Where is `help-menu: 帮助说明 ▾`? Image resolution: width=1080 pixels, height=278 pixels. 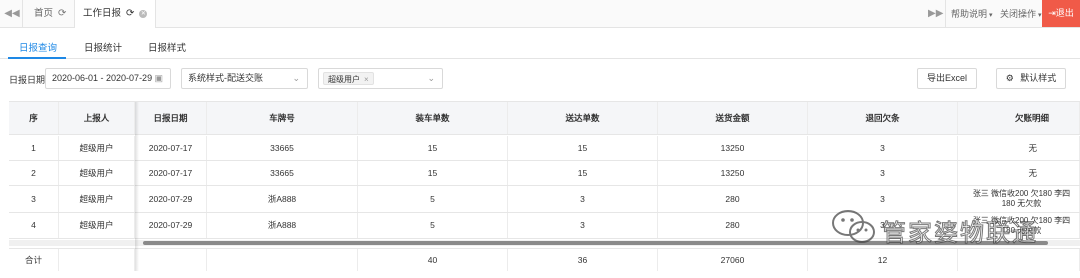 help-menu: 帮助说明 ▾ is located at coordinates (972, 14).